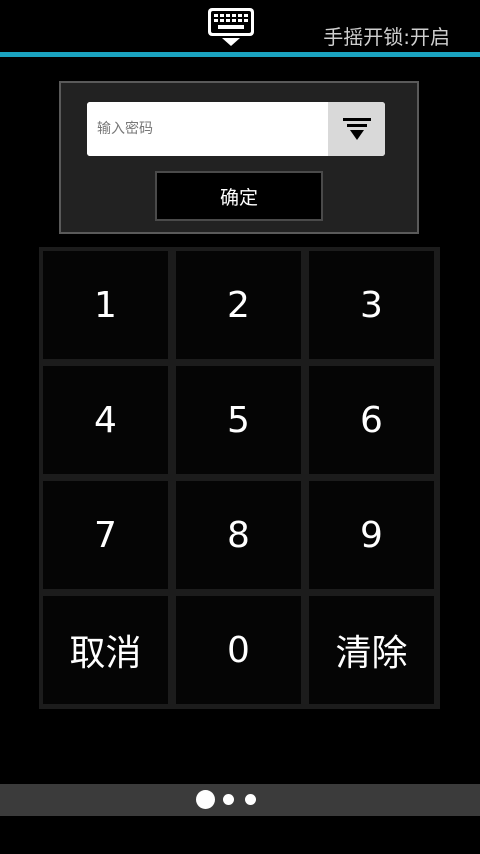  I want to click on keyboard-icon, so click(231, 27).